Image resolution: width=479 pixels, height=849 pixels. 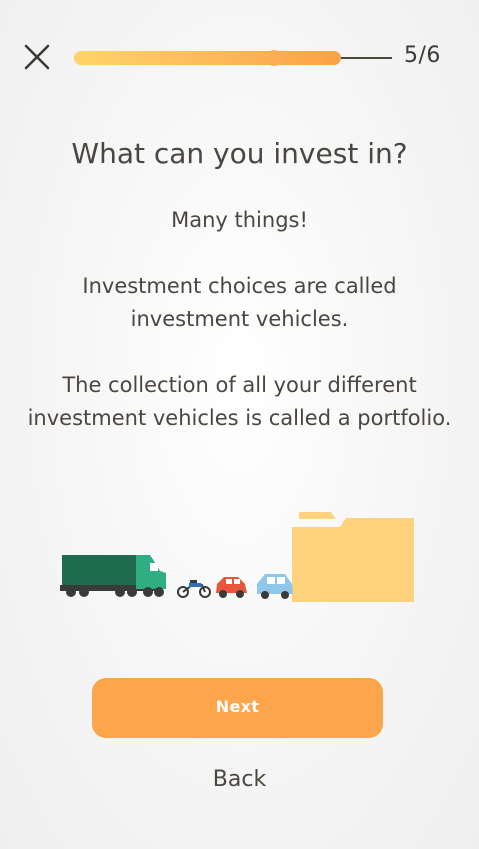 What do you see at coordinates (274, 58) in the screenshot?
I see `progress-thumb` at bounding box center [274, 58].